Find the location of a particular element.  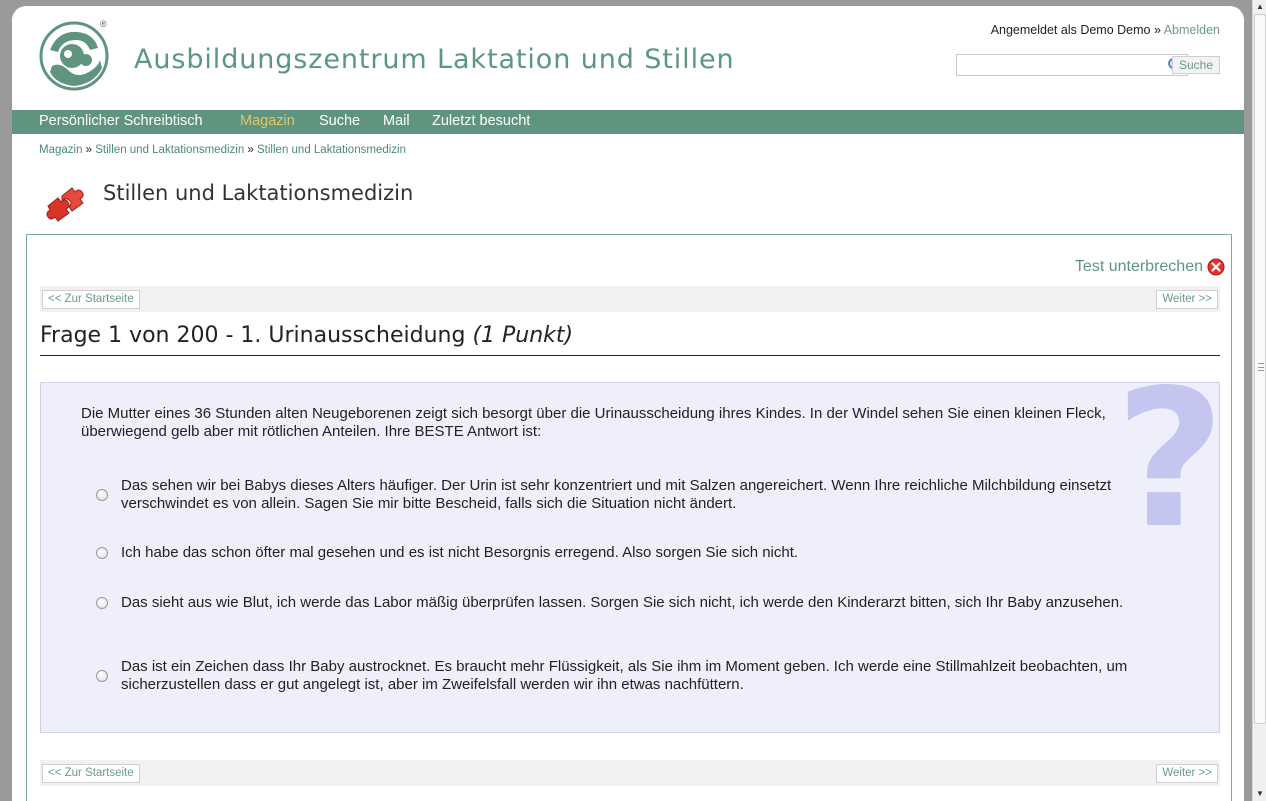

login-status: Angemeldet als Demo Demo » Abmelden is located at coordinates (1105, 30).